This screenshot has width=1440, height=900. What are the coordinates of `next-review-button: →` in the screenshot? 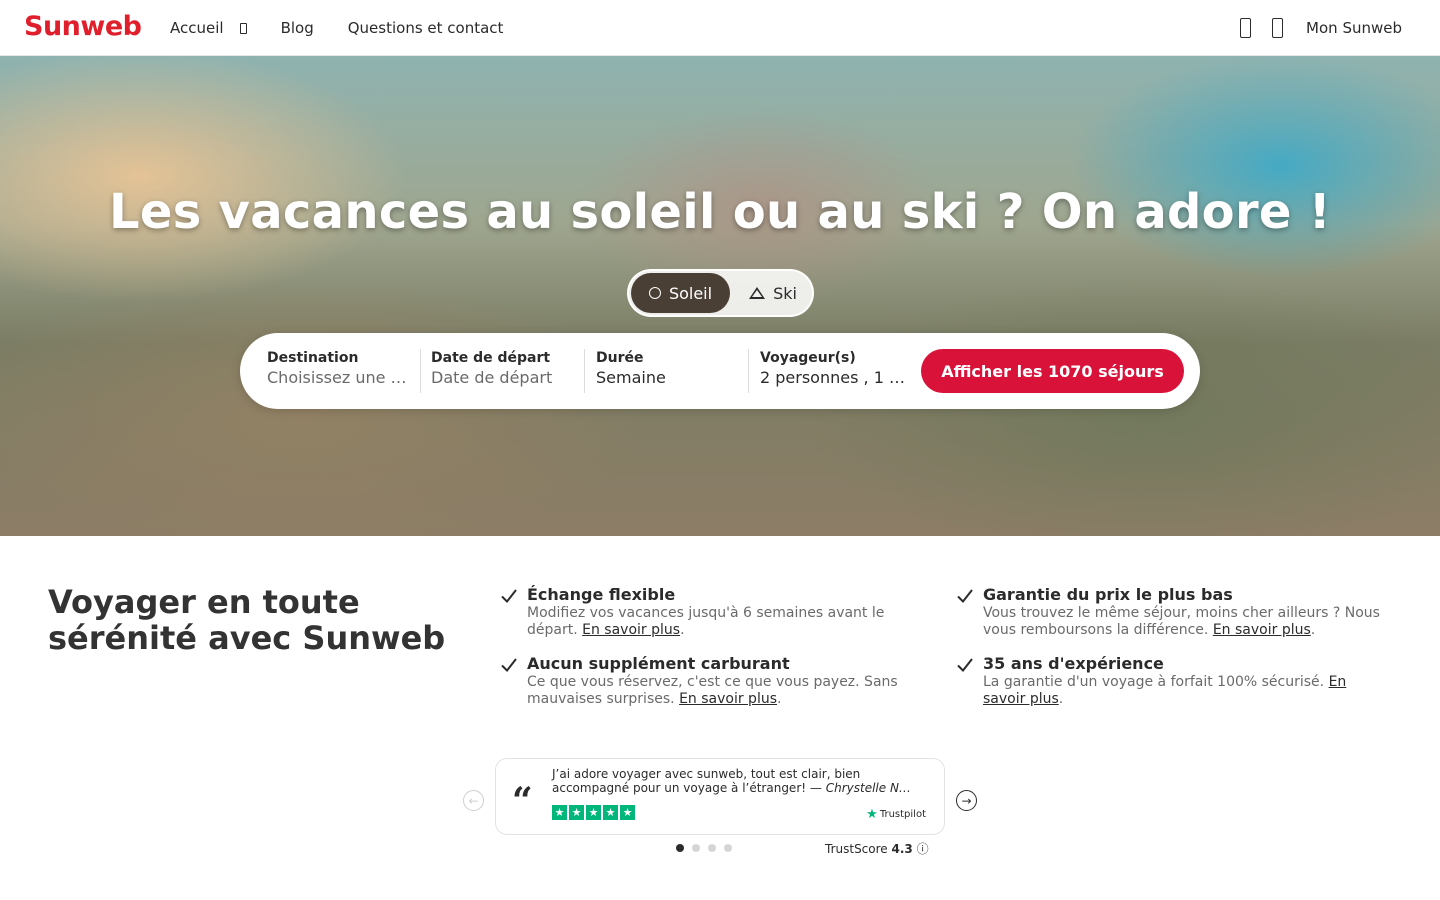 It's located at (966, 800).